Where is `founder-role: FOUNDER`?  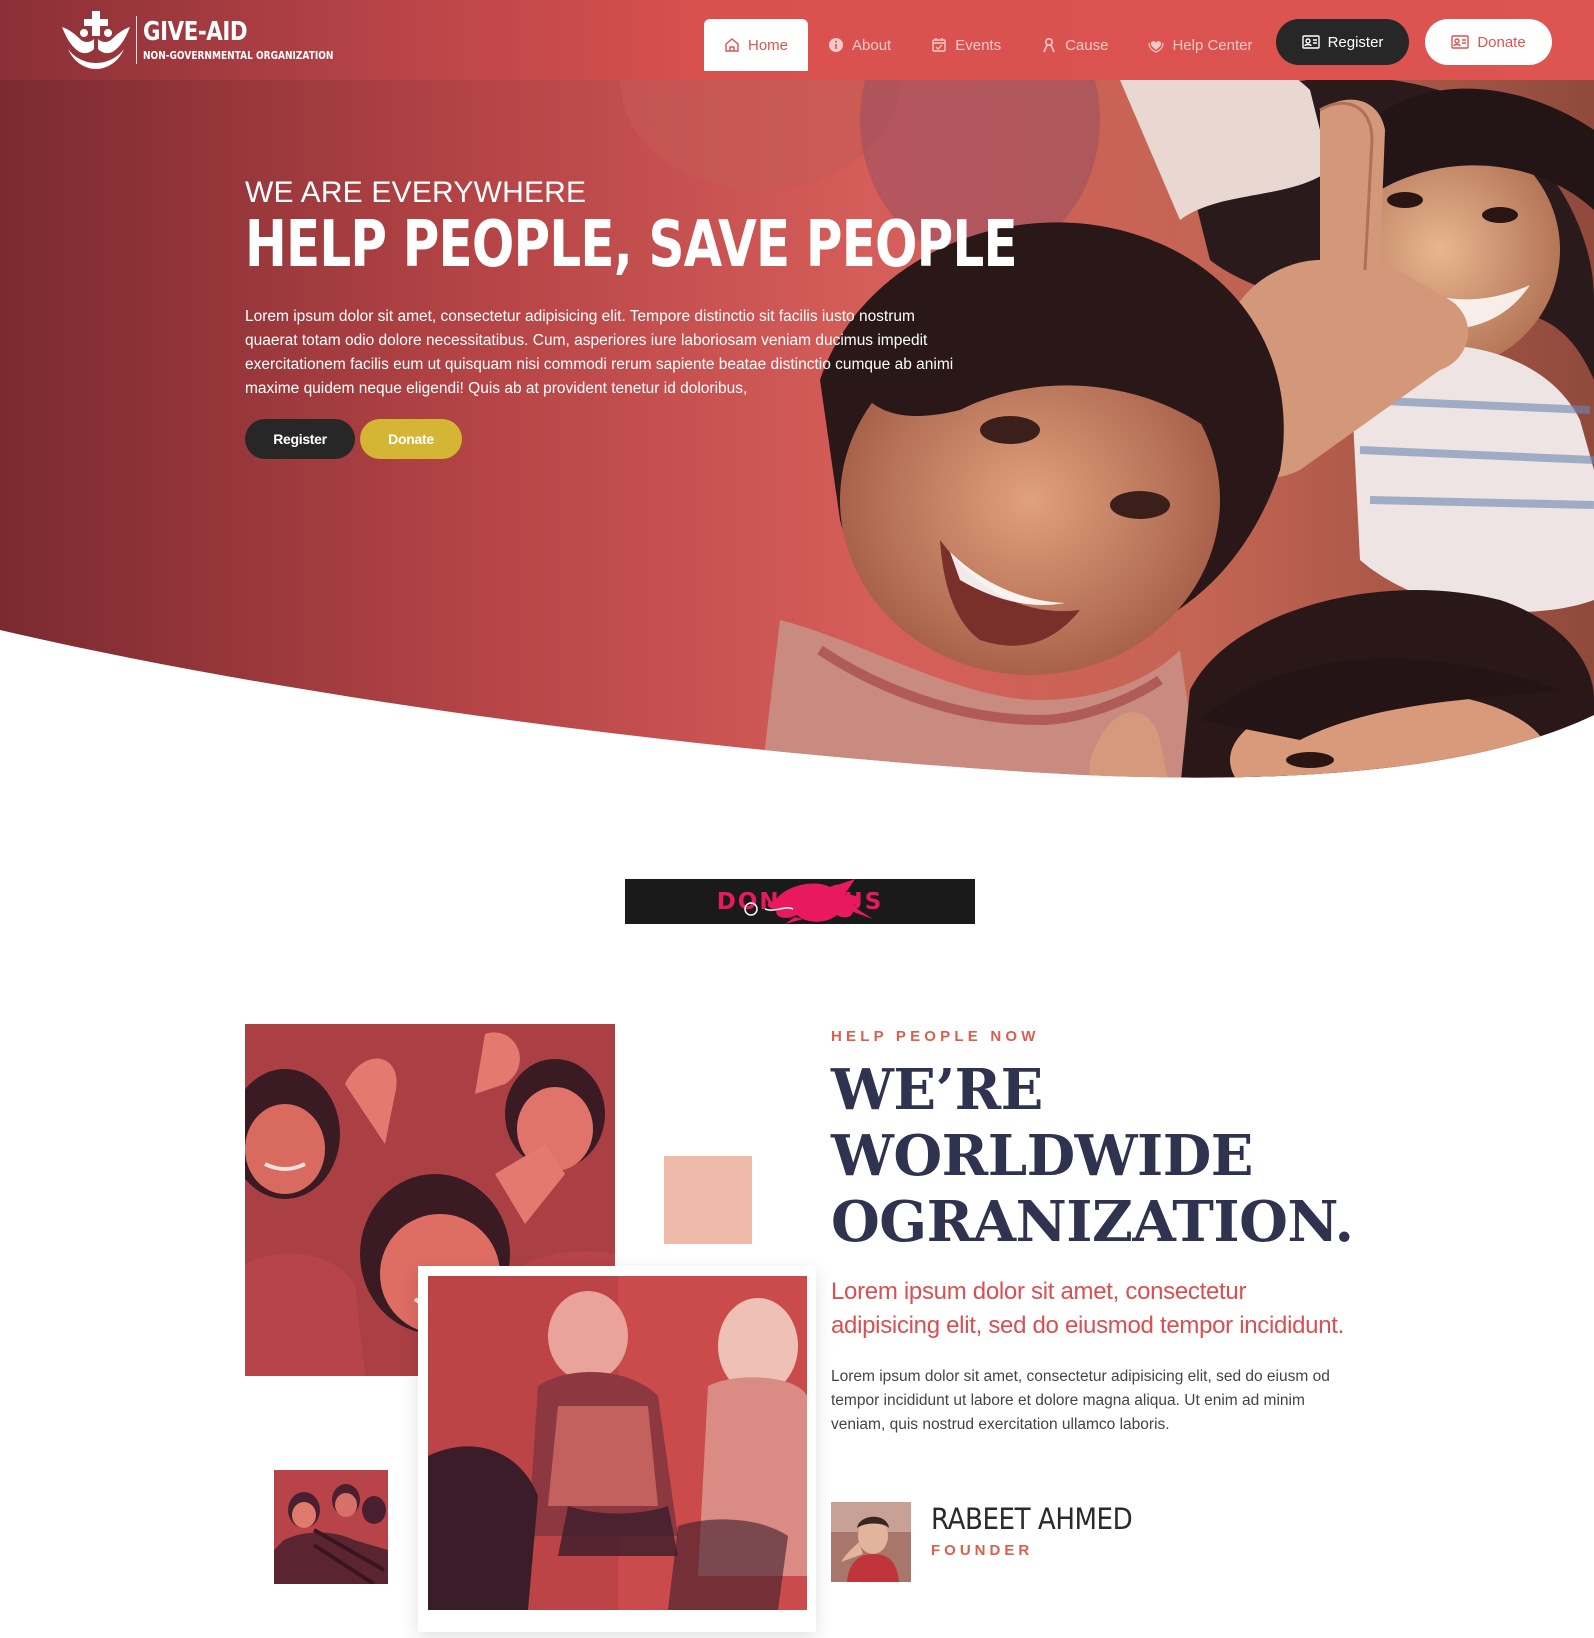 founder-role: FOUNDER is located at coordinates (982, 1550).